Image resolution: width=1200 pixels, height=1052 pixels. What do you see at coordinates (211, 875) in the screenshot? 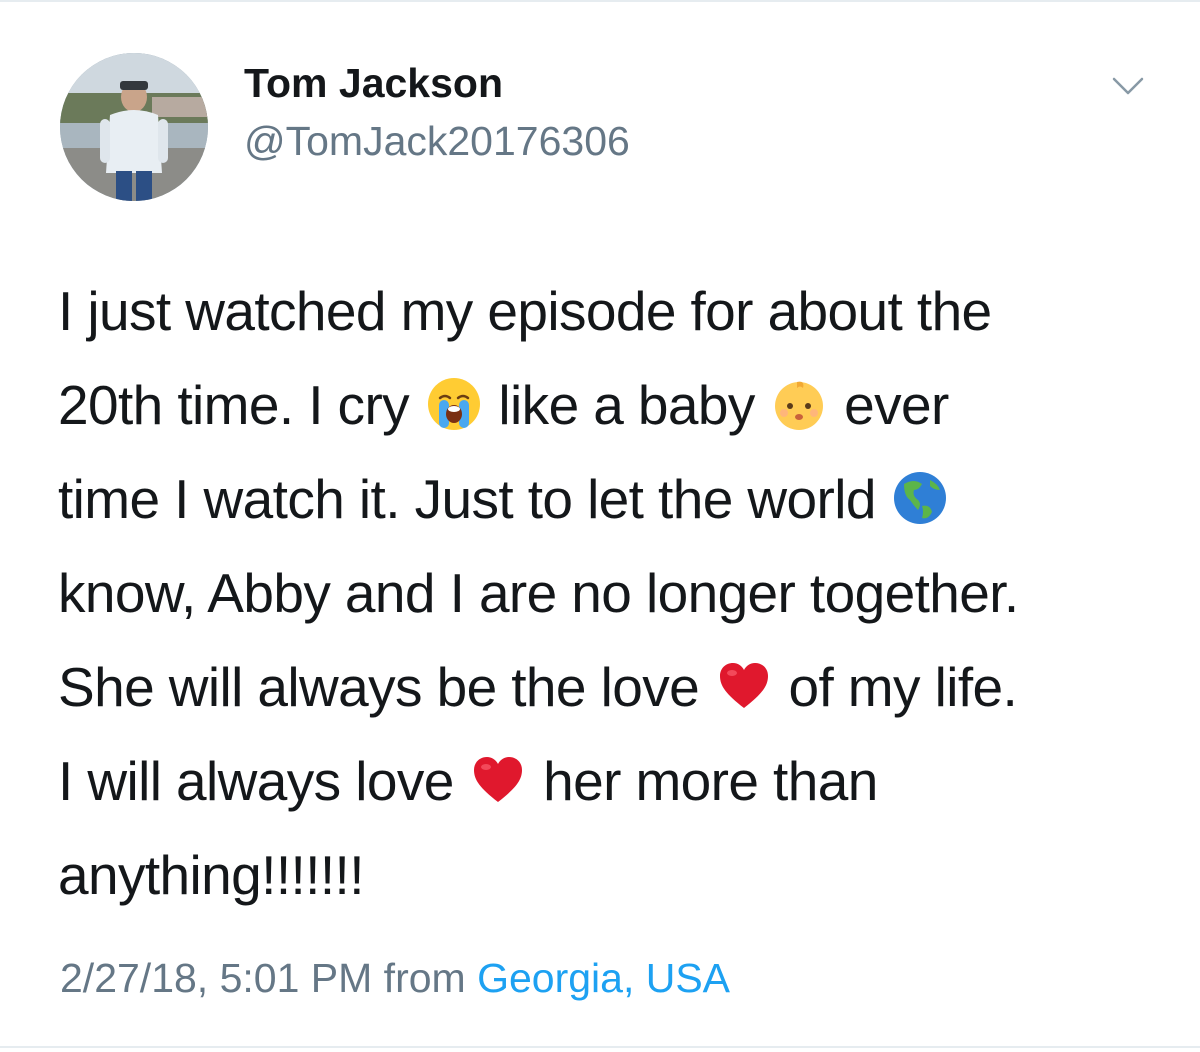
I see `tweet-text-segment: anything!!!!!!!` at bounding box center [211, 875].